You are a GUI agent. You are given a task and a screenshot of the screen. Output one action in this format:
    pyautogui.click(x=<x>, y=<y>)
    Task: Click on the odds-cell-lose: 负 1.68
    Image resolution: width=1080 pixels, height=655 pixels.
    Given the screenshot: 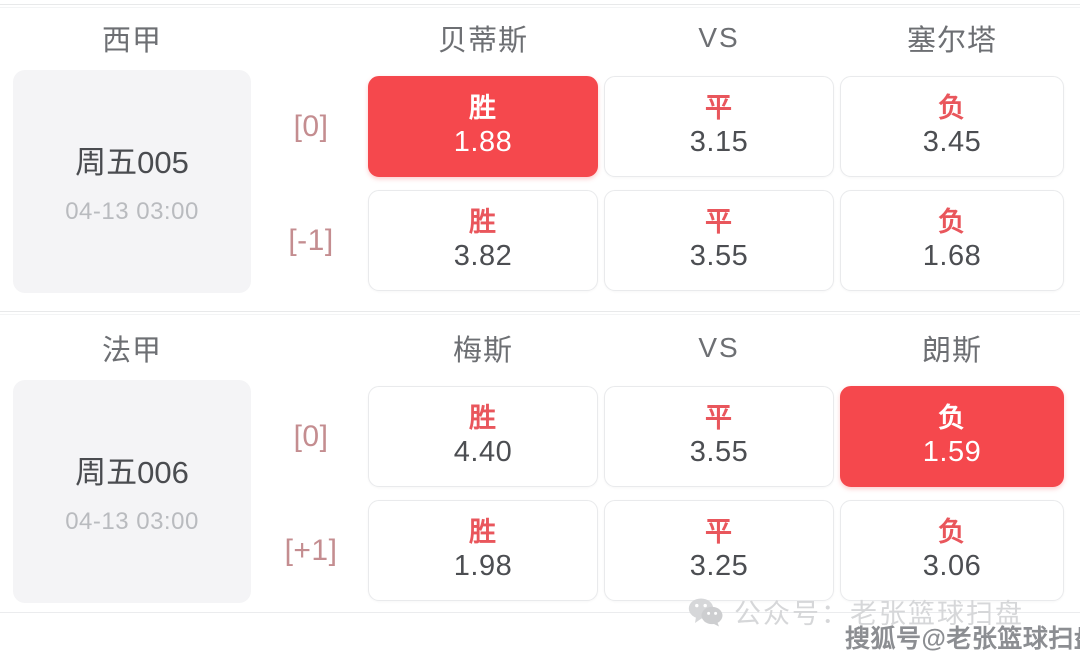 What is the action you would take?
    pyautogui.click(x=952, y=240)
    